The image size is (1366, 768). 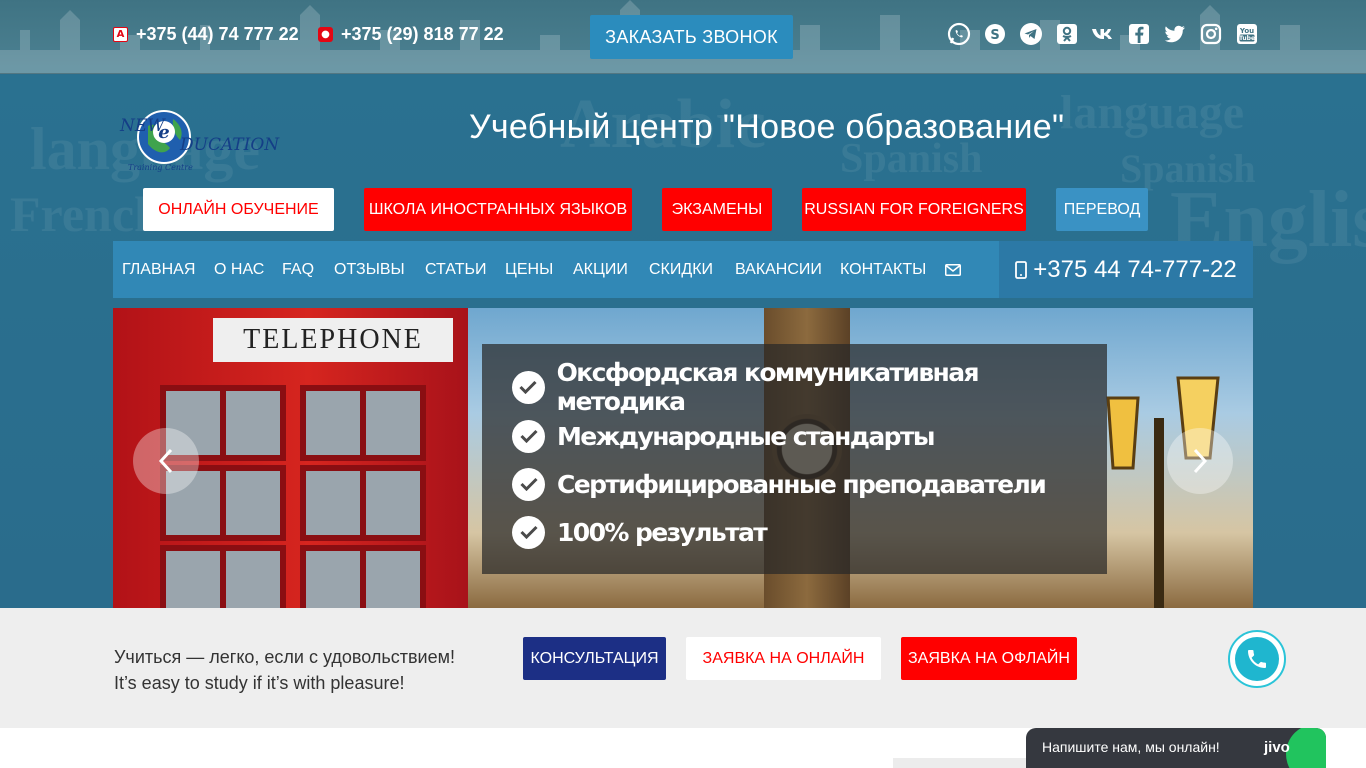 I want to click on chevron-right-icon, so click(x=1200, y=461).